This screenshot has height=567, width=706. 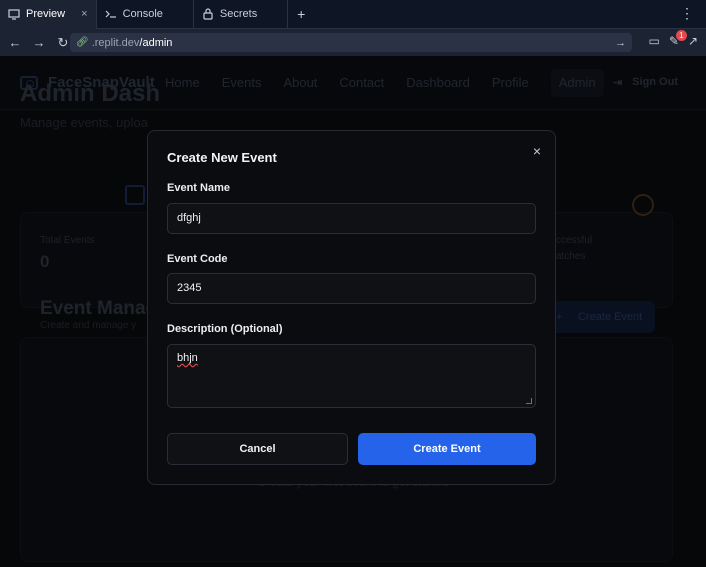 What do you see at coordinates (82, 42) in the screenshot?
I see `link-icon: 🔗︎` at bounding box center [82, 42].